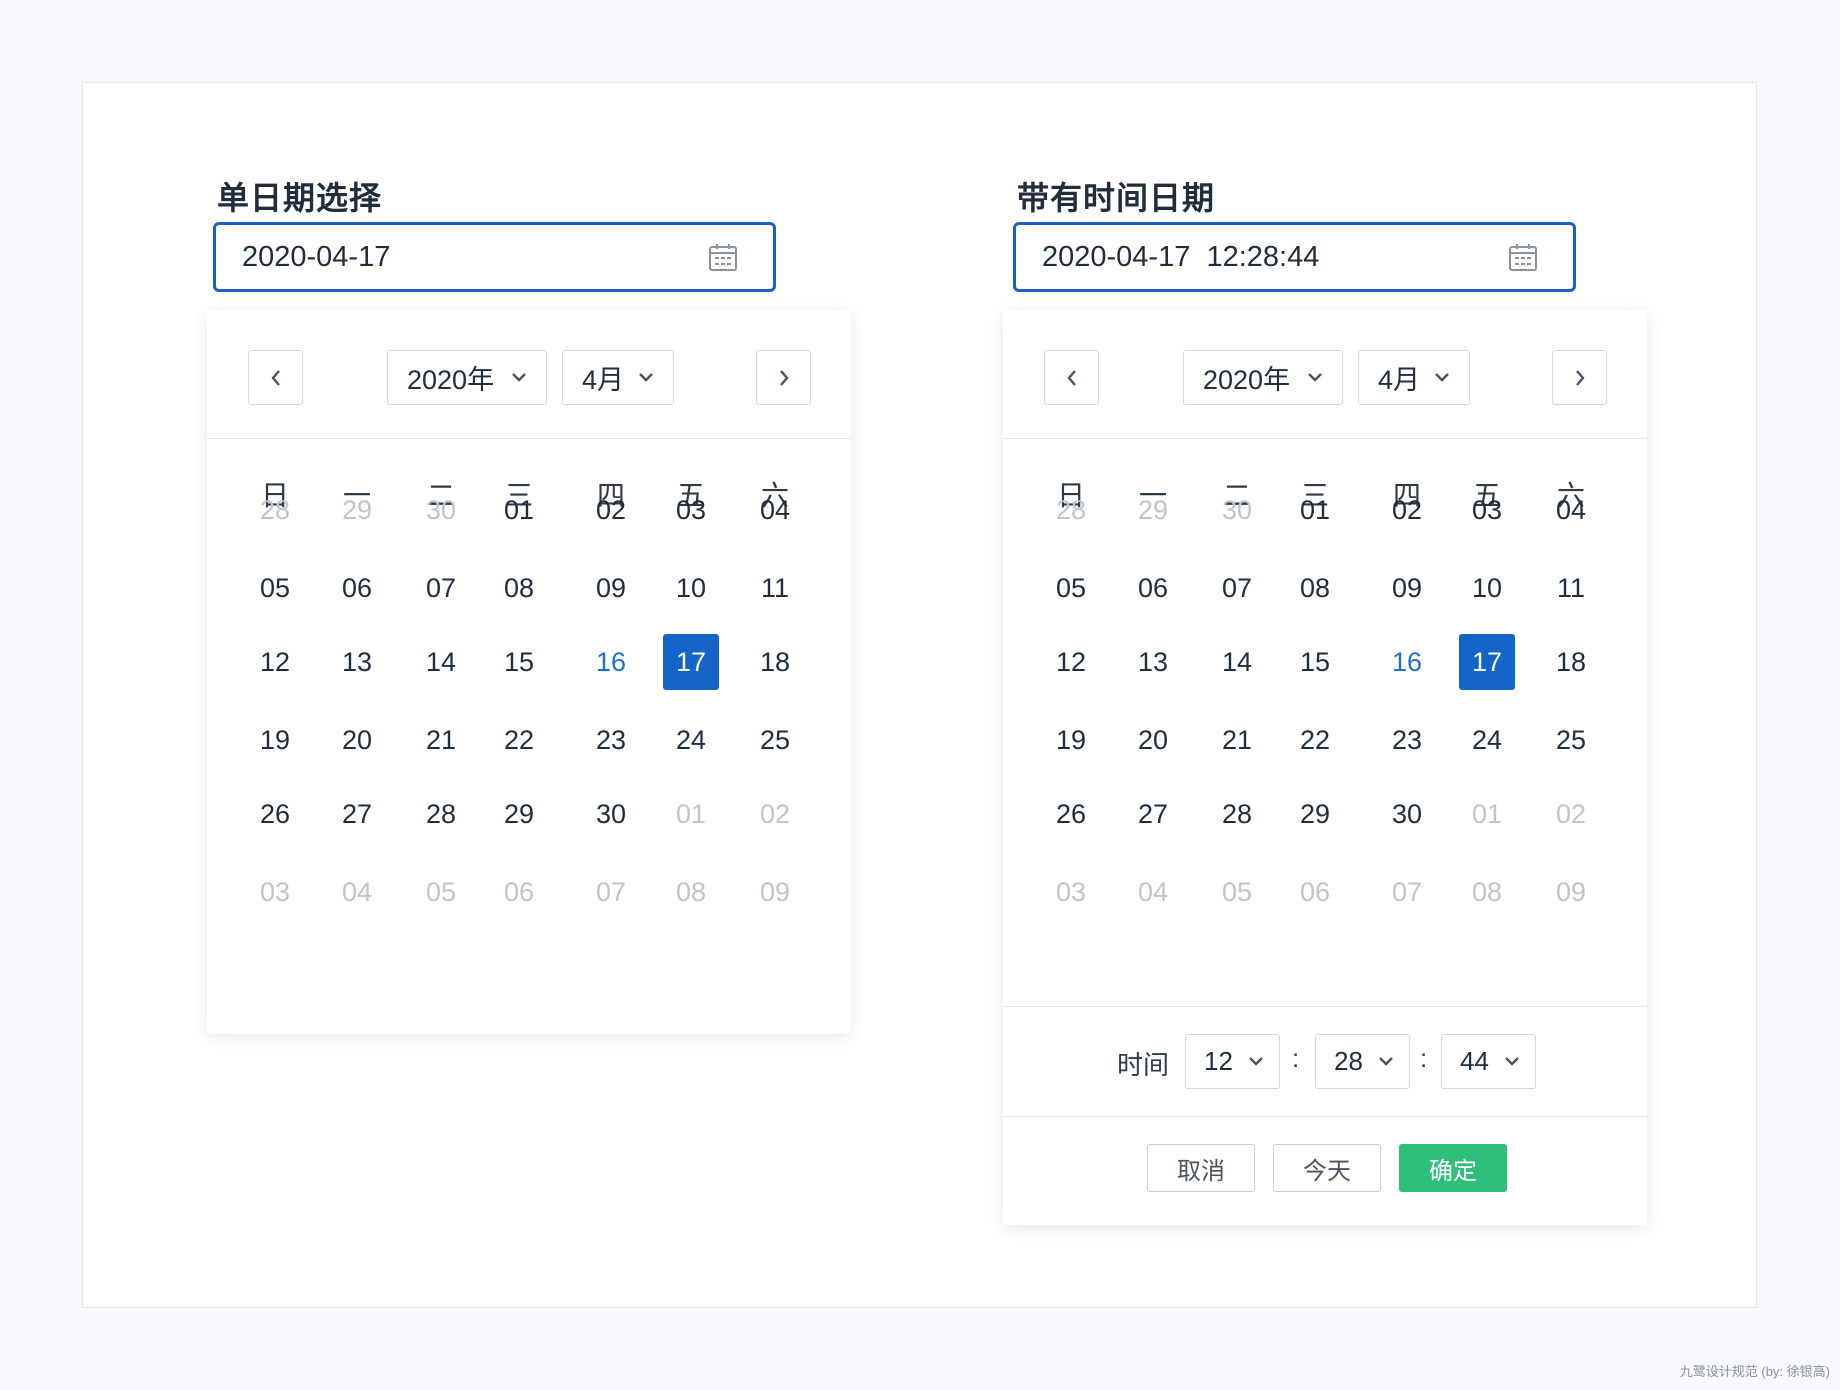  What do you see at coordinates (1327, 1168) in the screenshot?
I see `today-button: 今天` at bounding box center [1327, 1168].